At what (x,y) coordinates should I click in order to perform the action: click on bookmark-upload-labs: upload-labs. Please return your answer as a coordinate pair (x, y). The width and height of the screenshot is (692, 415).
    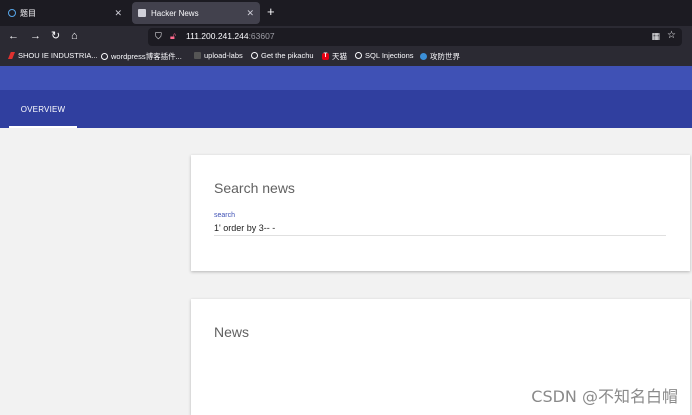
    Looking at the image, I should click on (218, 55).